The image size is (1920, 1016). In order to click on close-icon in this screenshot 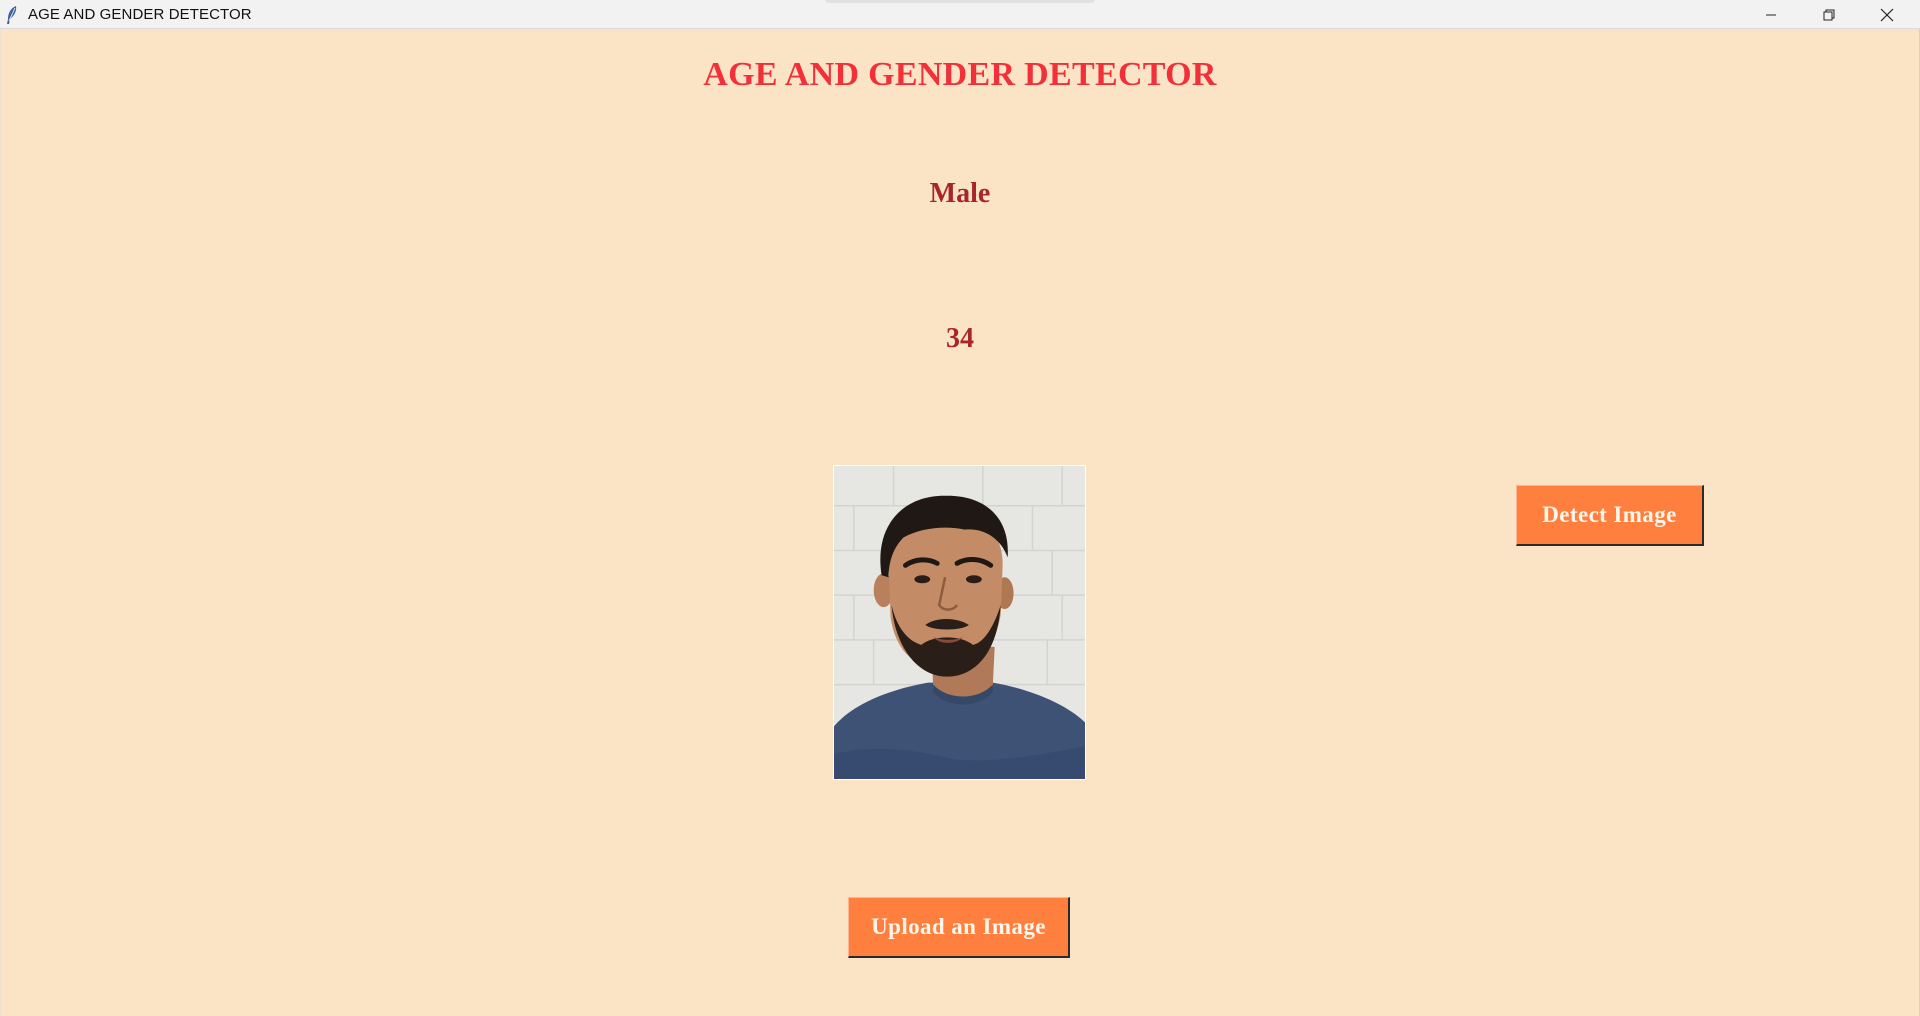, I will do `click(1887, 15)`.